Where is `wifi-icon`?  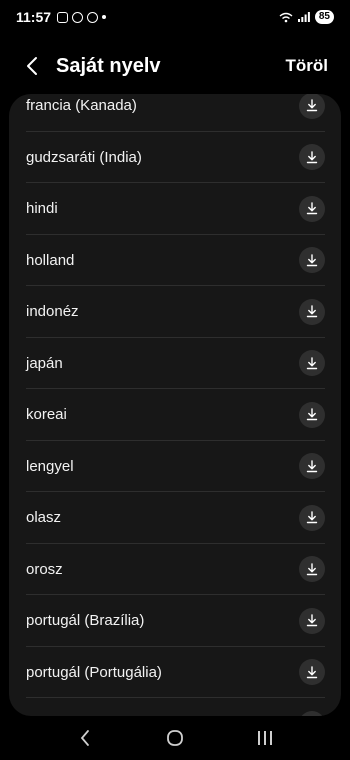 wifi-icon is located at coordinates (286, 17).